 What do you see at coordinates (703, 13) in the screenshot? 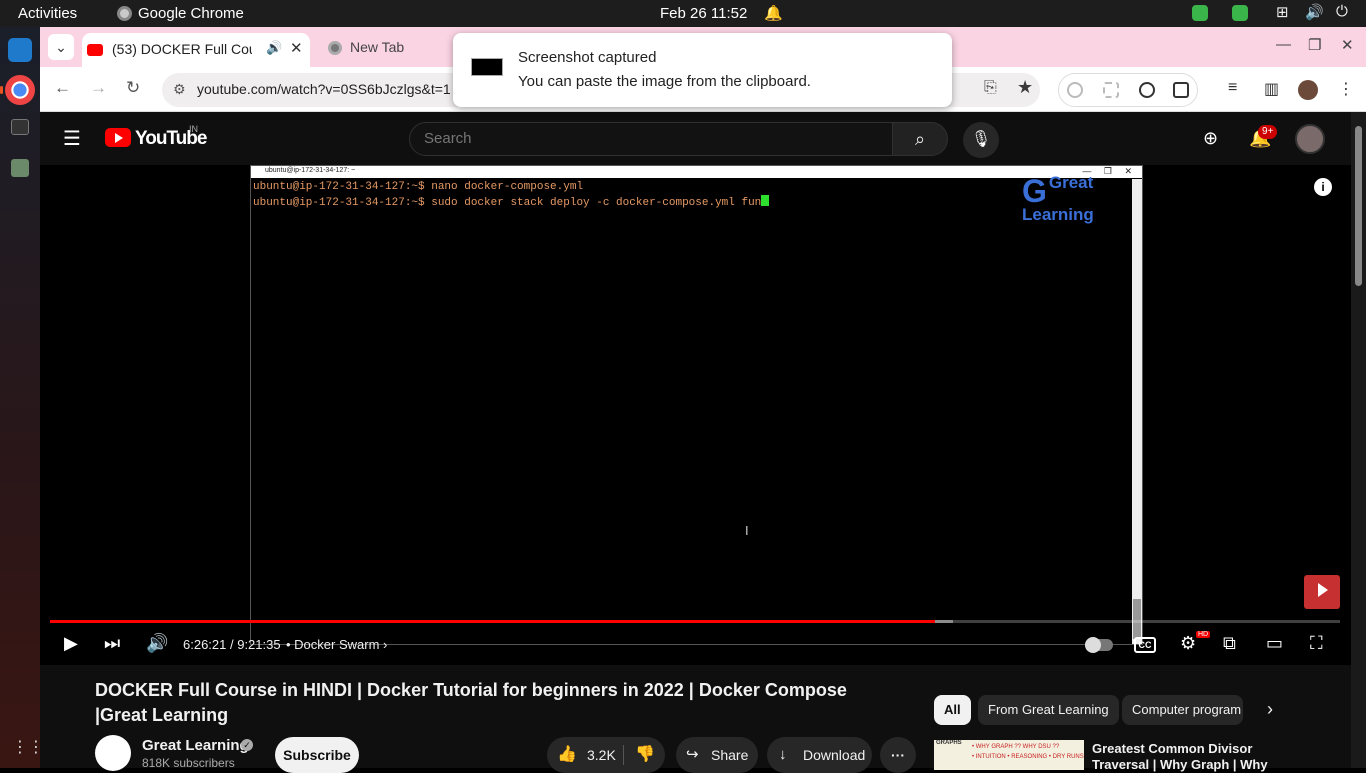
I see `clock: Feb 26 11:52` at bounding box center [703, 13].